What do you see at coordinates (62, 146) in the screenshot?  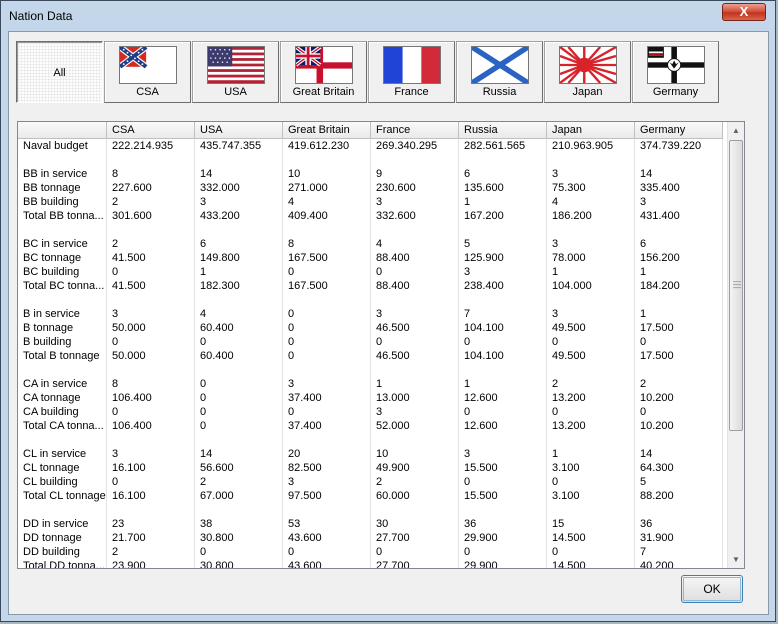 I see `row-label: Naval budget` at bounding box center [62, 146].